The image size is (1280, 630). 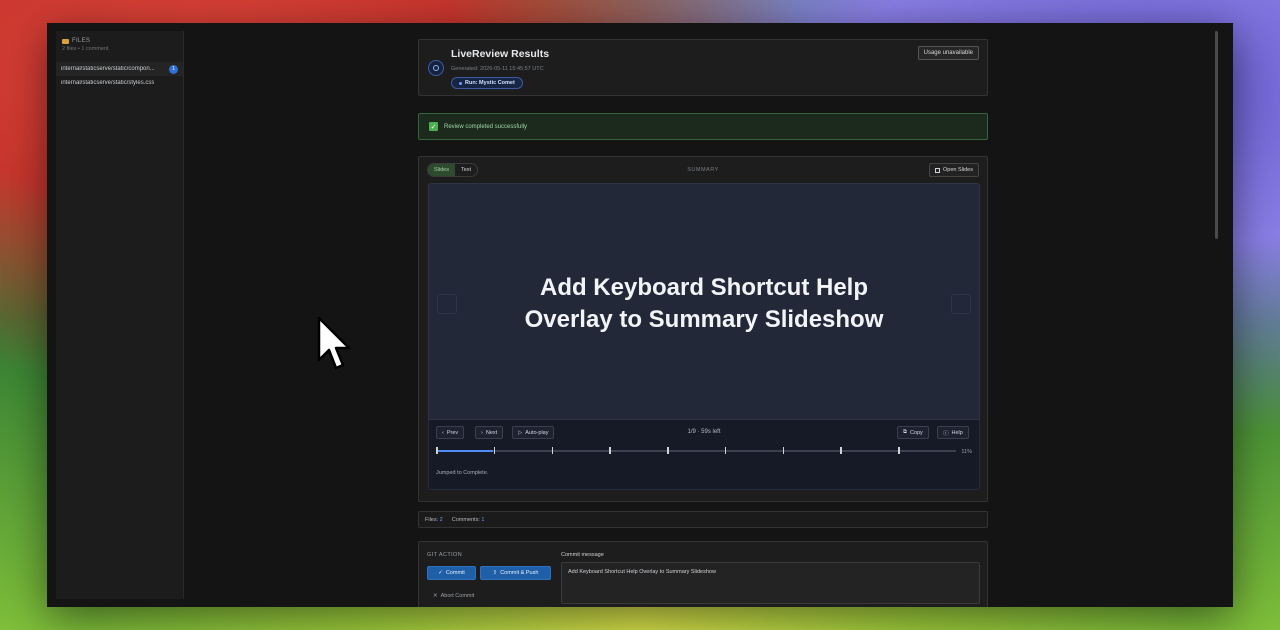 I want to click on close-icon: ✕, so click(x=435, y=596).